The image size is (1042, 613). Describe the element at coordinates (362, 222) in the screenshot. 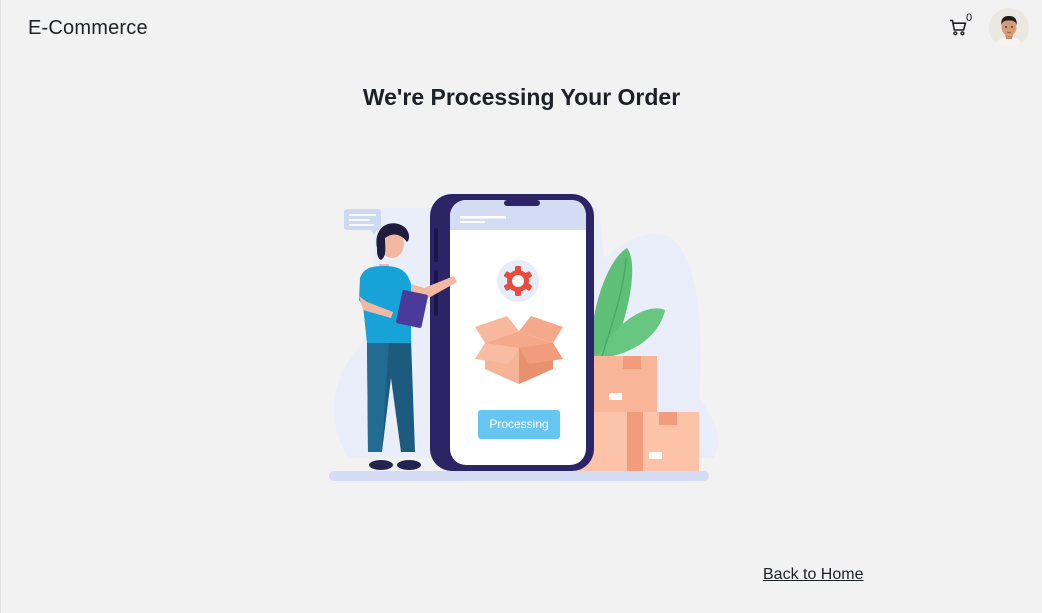

I see `chat-bubble-icon` at that location.